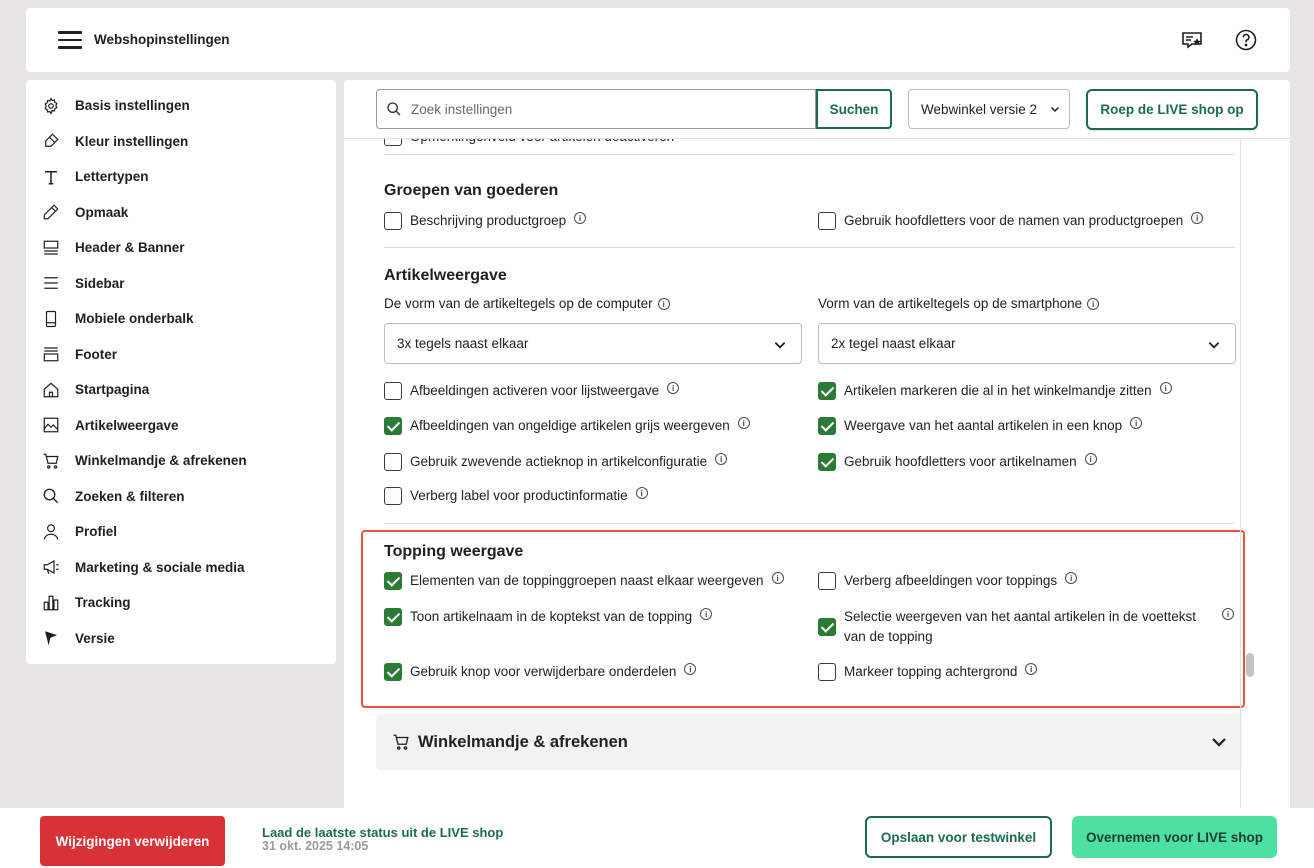  I want to click on help-icon, so click(1246, 40).